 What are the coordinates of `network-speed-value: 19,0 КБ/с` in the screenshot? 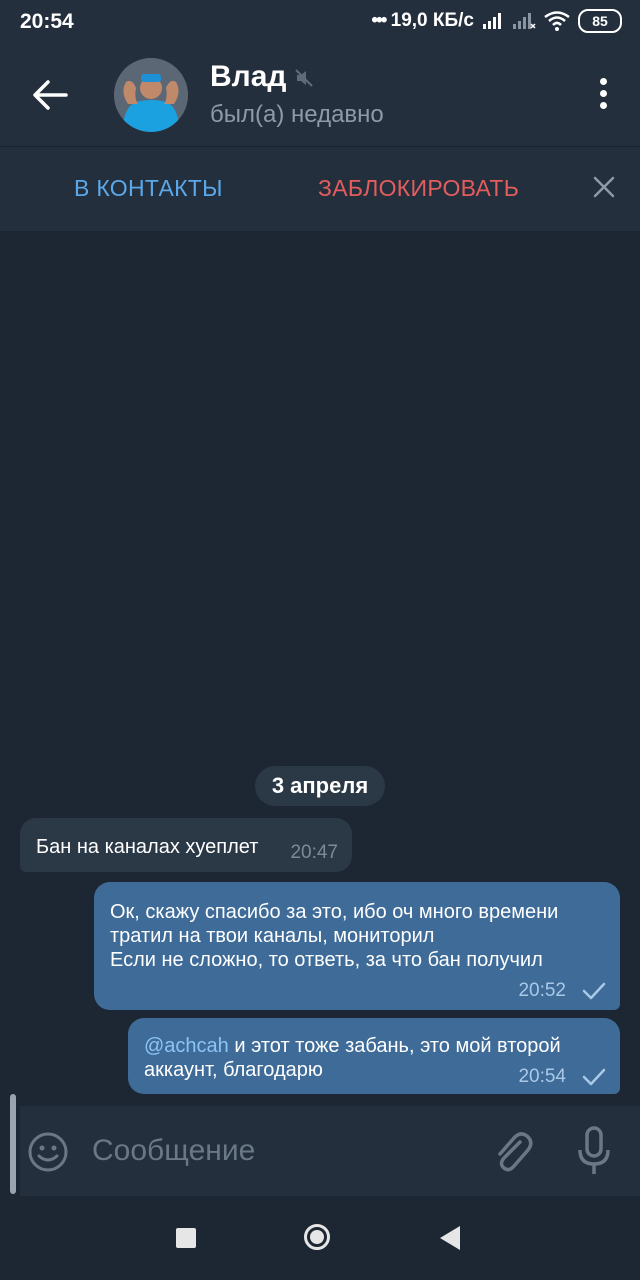 It's located at (432, 20).